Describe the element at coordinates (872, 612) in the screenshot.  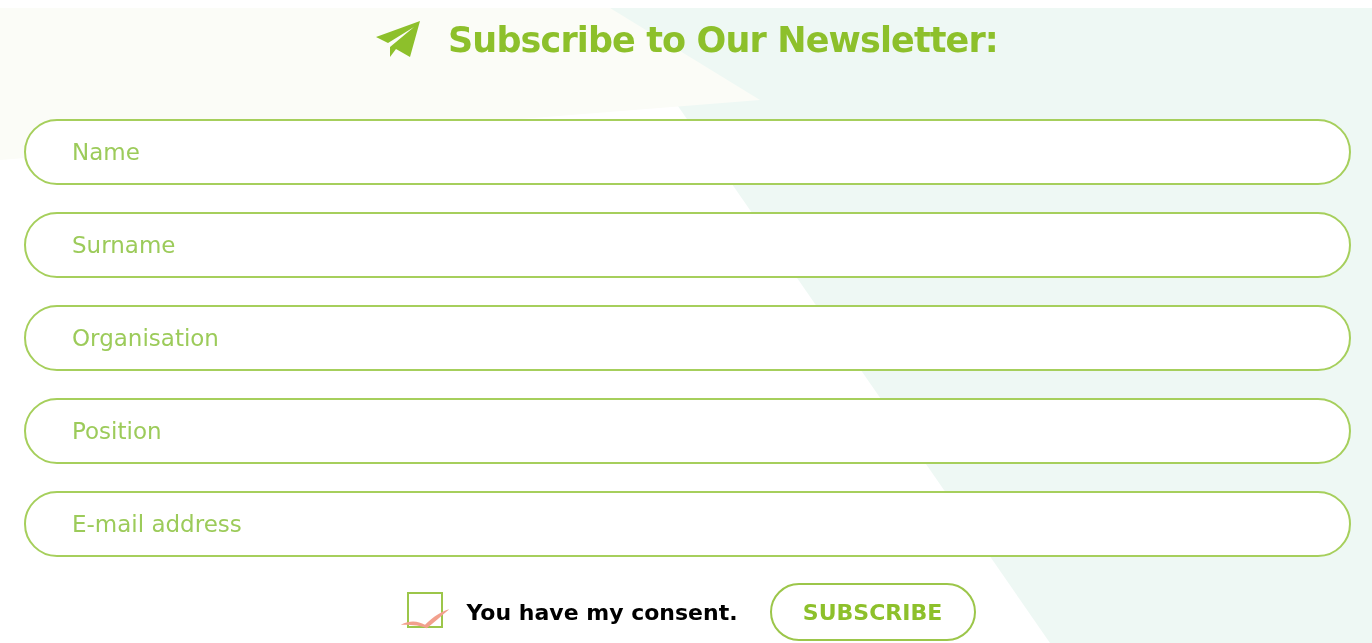
I see `subscribe-button: SUBSCRIBE` at that location.